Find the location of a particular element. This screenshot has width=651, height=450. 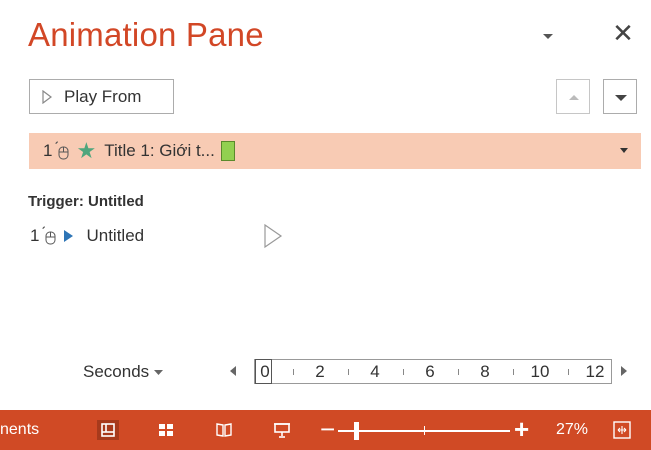

close-icon: ✕ is located at coordinates (623, 33).